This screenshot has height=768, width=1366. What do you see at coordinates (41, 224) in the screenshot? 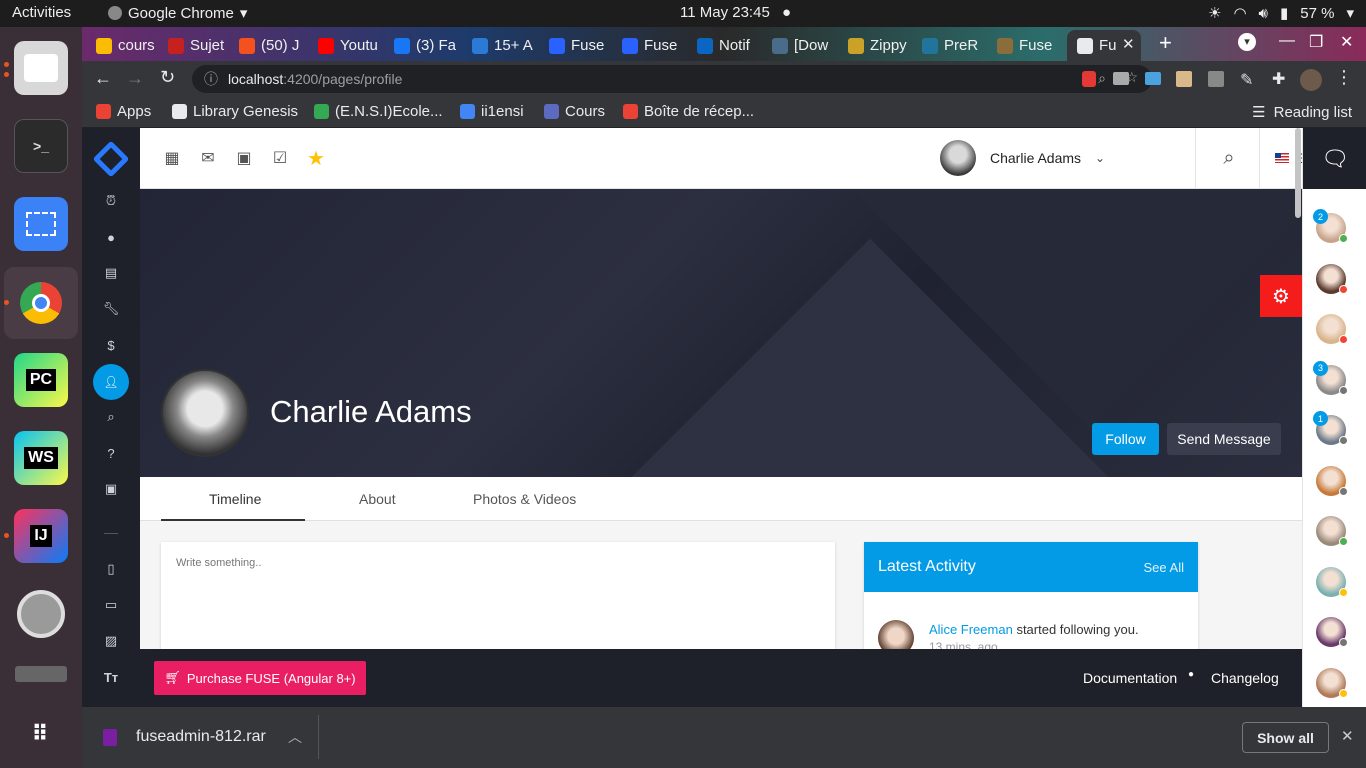
I see `screenshot-icon` at bounding box center [41, 224].